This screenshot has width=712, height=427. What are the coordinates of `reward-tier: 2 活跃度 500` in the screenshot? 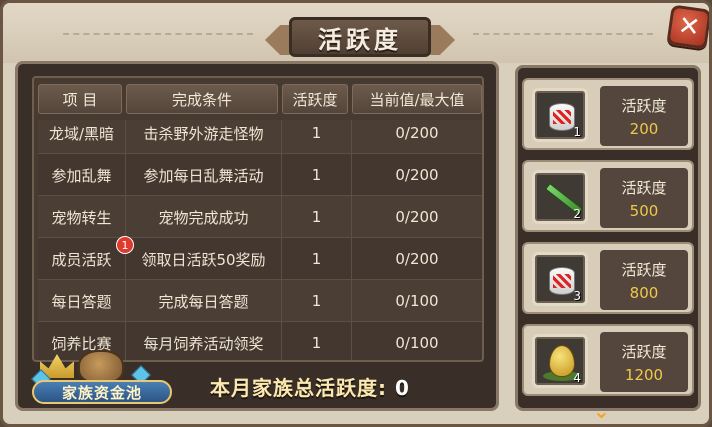 It's located at (608, 196).